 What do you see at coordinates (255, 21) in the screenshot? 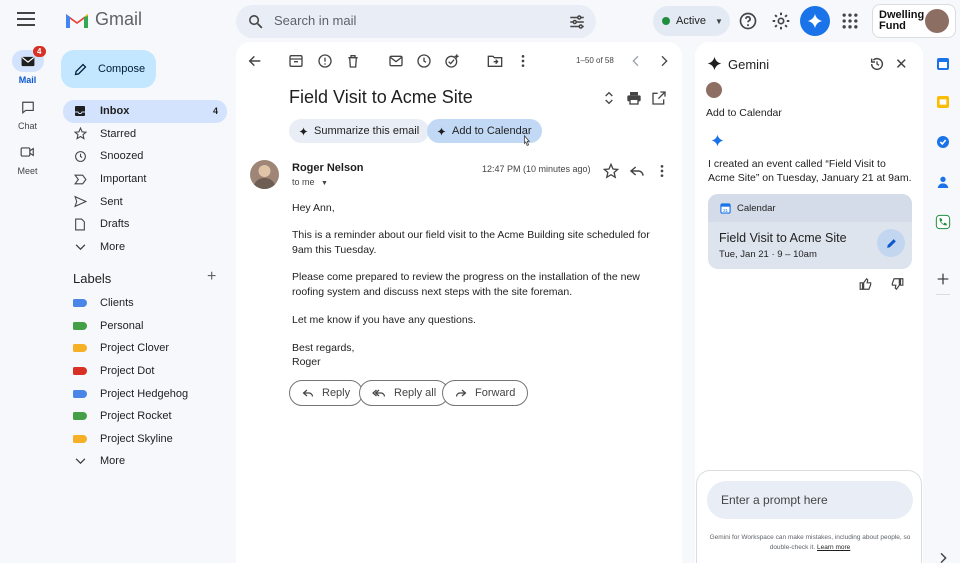
I see `search-icon` at bounding box center [255, 21].